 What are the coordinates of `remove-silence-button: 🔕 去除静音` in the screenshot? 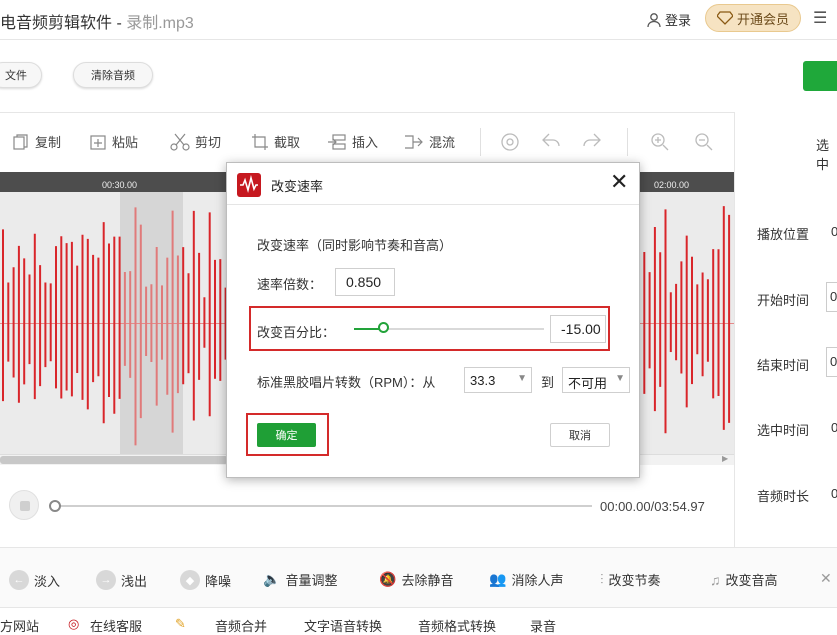 It's located at (416, 579).